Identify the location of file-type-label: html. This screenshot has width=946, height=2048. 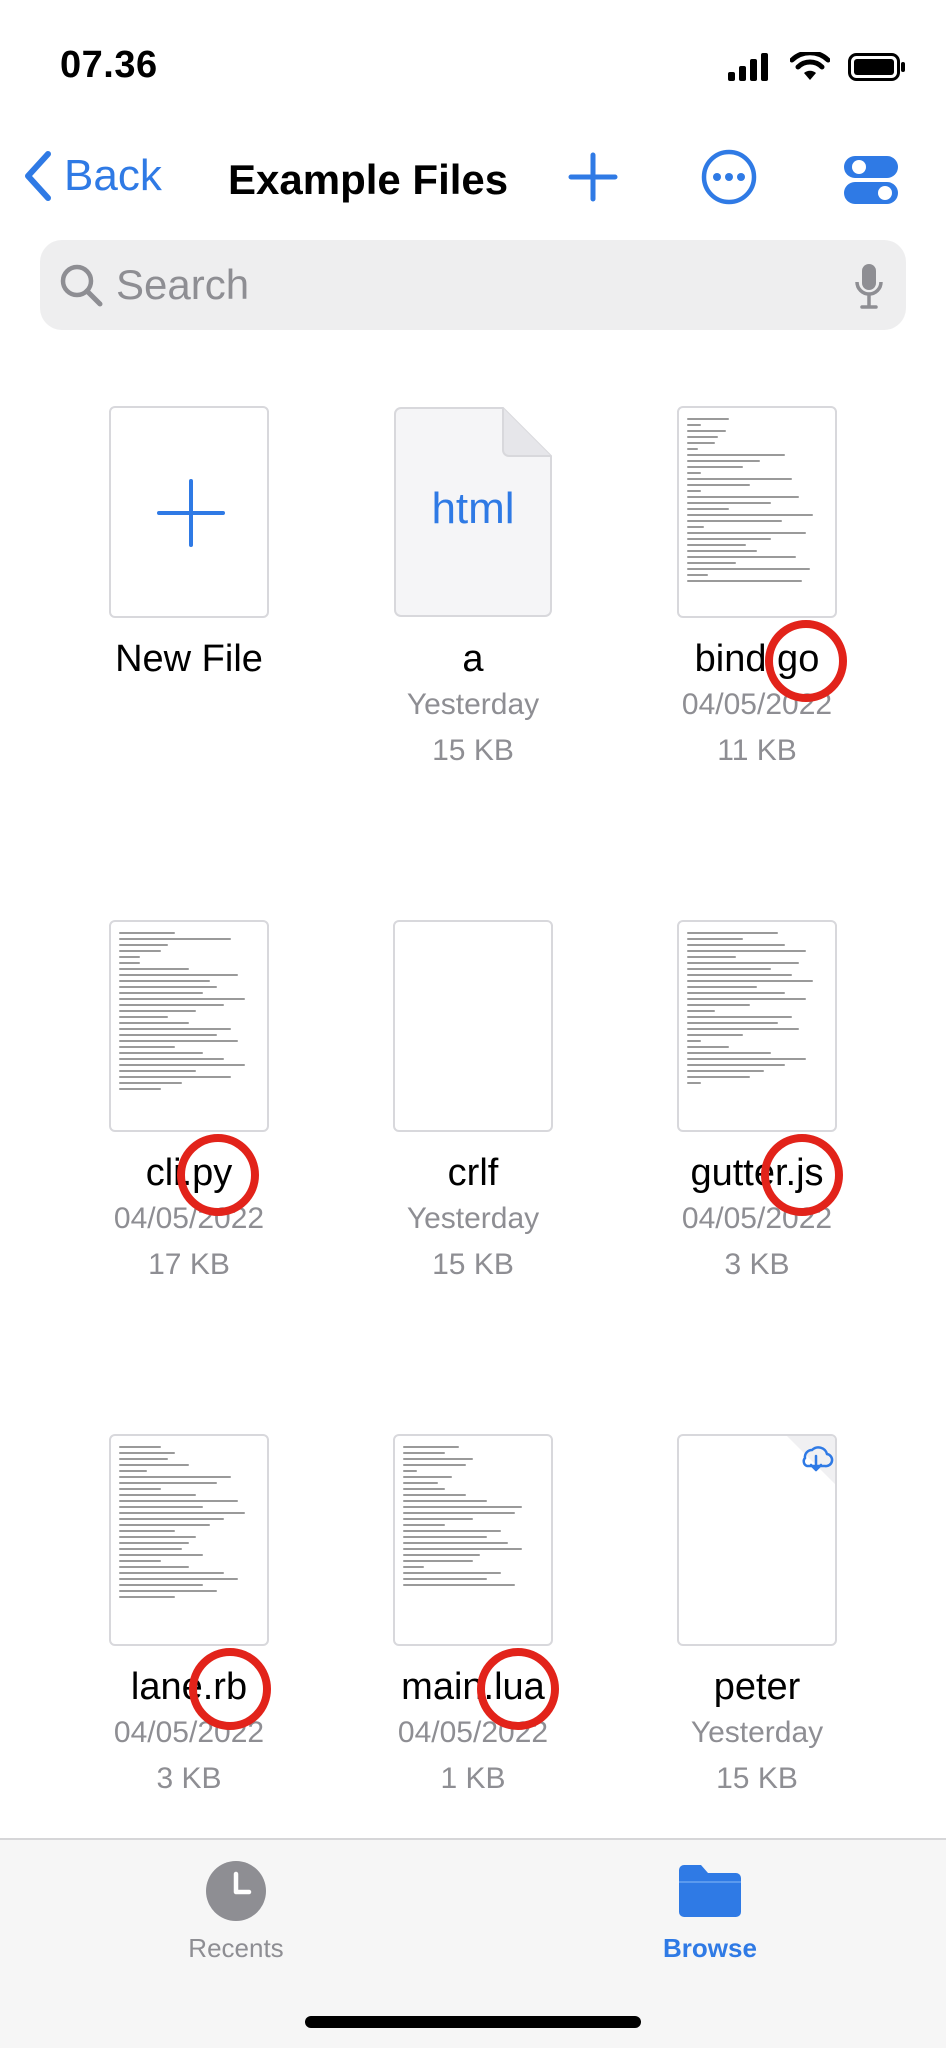
(473, 508).